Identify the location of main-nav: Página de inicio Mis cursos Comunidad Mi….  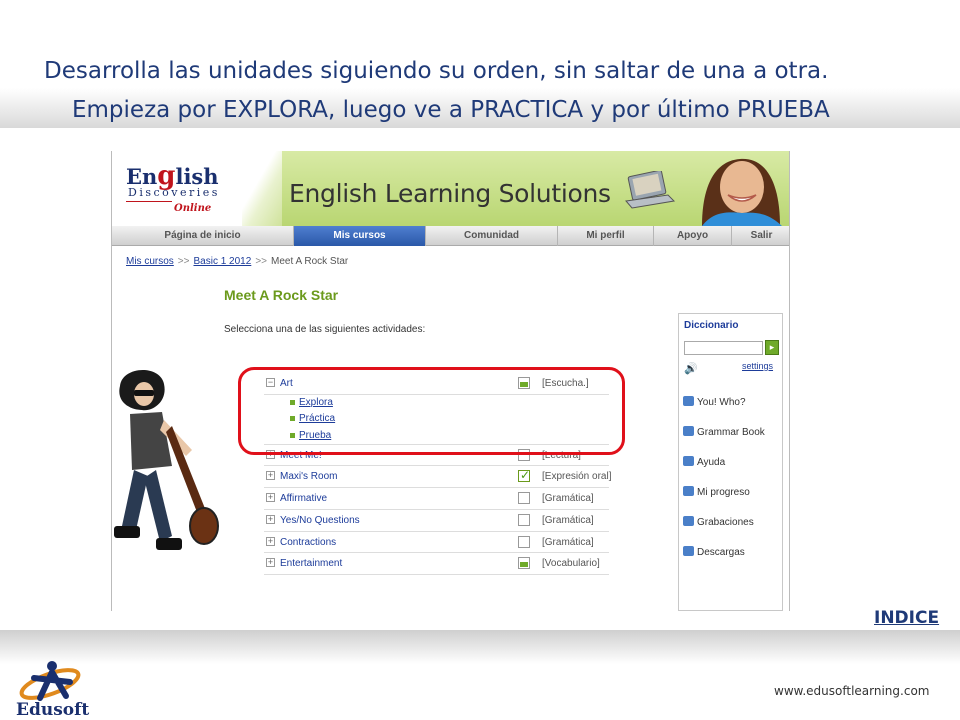
(450, 236).